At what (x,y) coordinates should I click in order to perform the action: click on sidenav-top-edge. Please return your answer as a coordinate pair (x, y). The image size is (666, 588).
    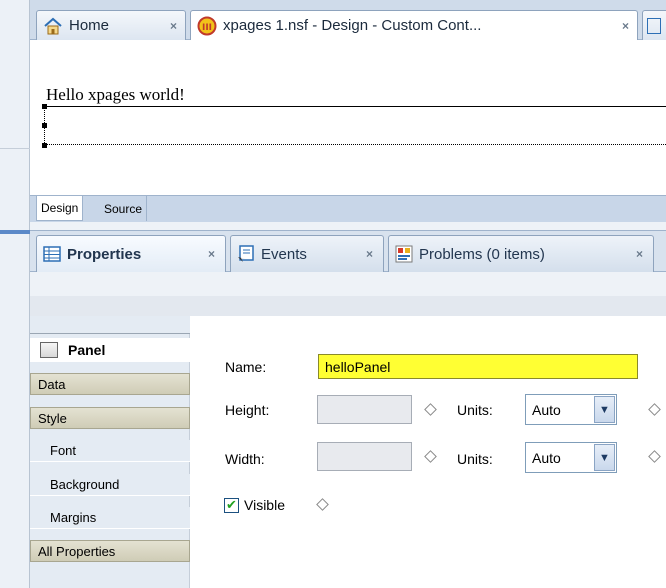
    Looking at the image, I should click on (110, 325).